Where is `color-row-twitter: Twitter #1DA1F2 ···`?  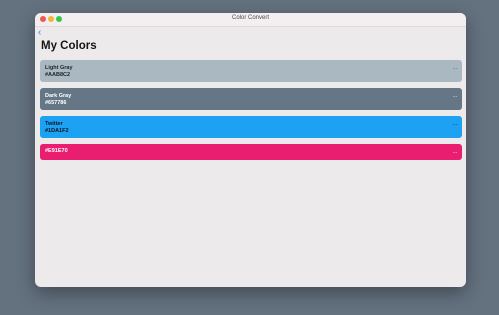
color-row-twitter: Twitter #1DA1F2 ··· is located at coordinates (251, 127).